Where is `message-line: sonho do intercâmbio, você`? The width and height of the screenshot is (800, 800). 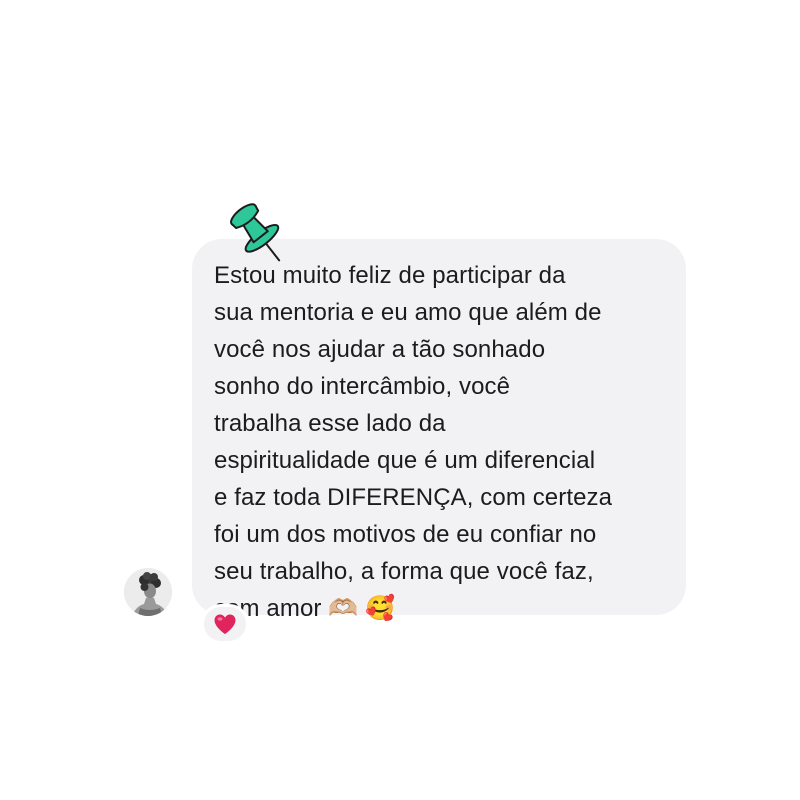
message-line: sonho do intercâmbio, você is located at coordinates (362, 386).